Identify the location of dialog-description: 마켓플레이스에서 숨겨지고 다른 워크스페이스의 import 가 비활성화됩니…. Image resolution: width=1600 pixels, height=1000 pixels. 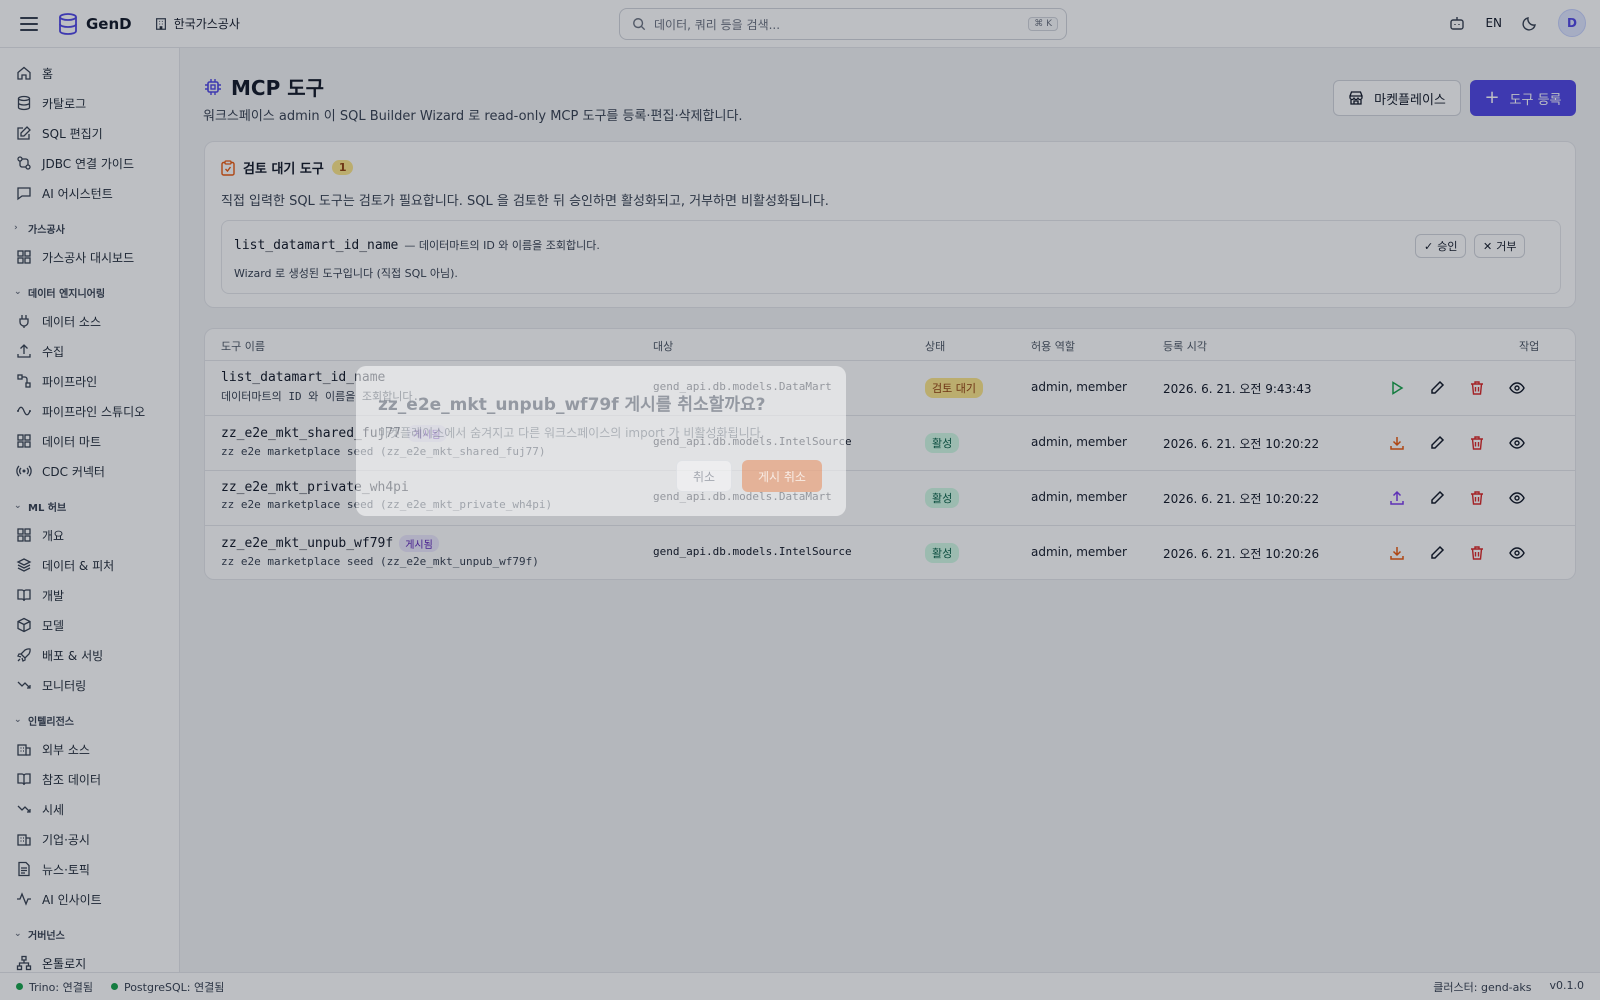
(571, 433).